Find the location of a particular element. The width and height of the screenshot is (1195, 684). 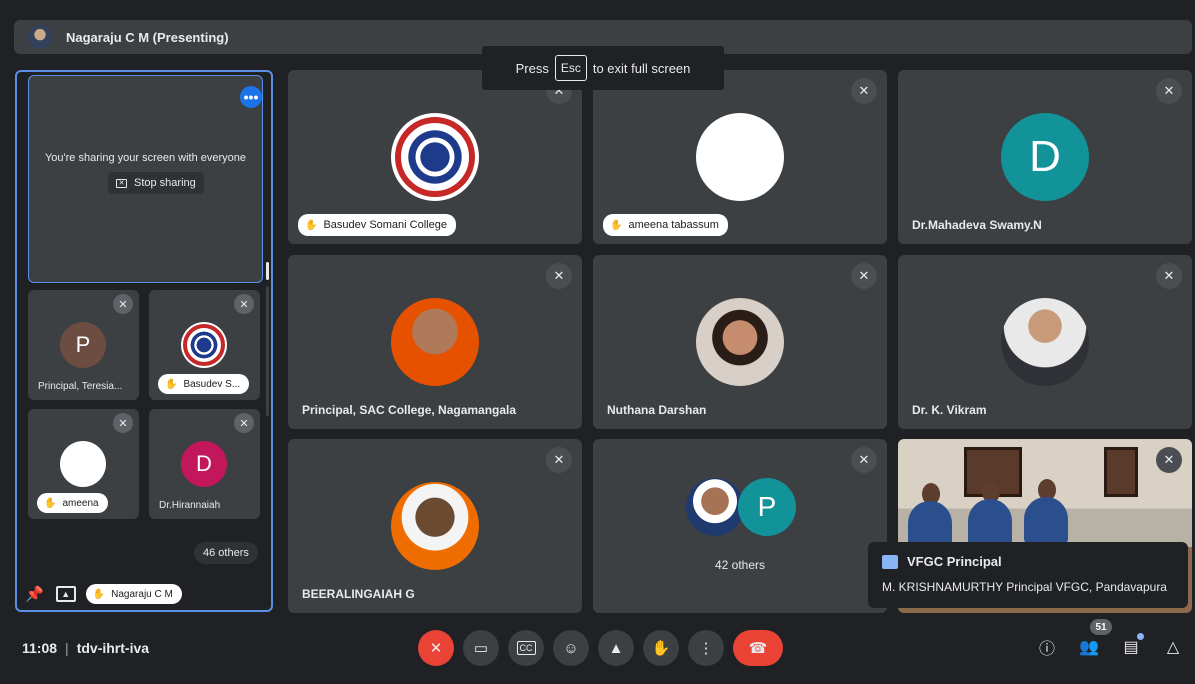

leave-call-button: ☎ is located at coordinates (758, 648).